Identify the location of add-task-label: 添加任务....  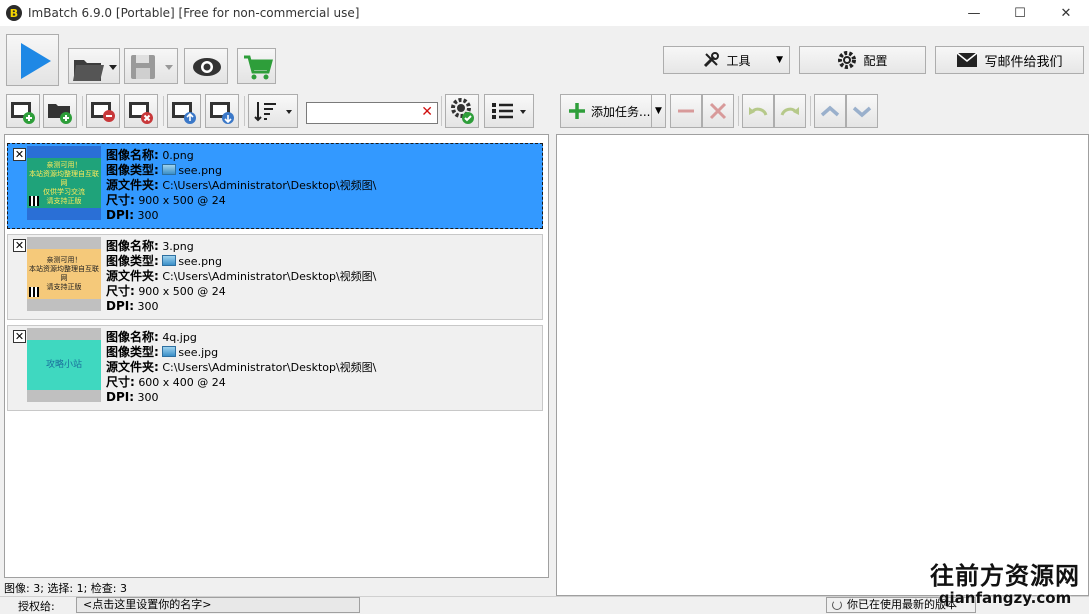
(621, 111).